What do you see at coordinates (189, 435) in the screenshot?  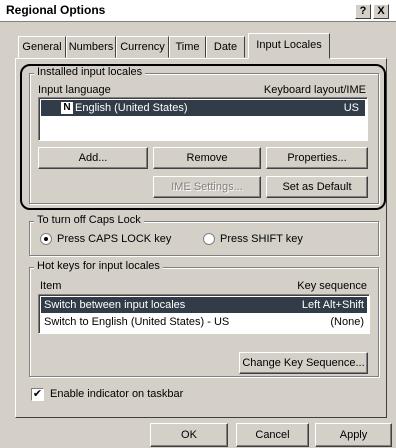 I see `ok-button: OK` at bounding box center [189, 435].